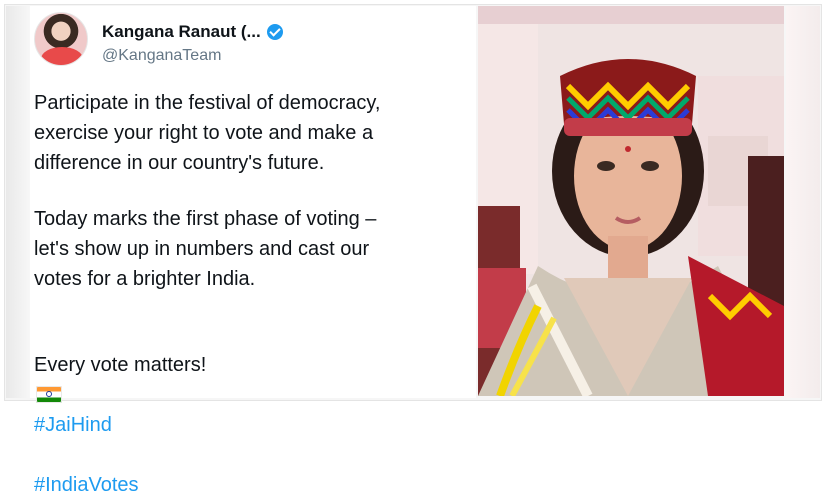 The width and height of the screenshot is (828, 500). Describe the element at coordinates (49, 394) in the screenshot. I see `india-flag-icon` at that location.